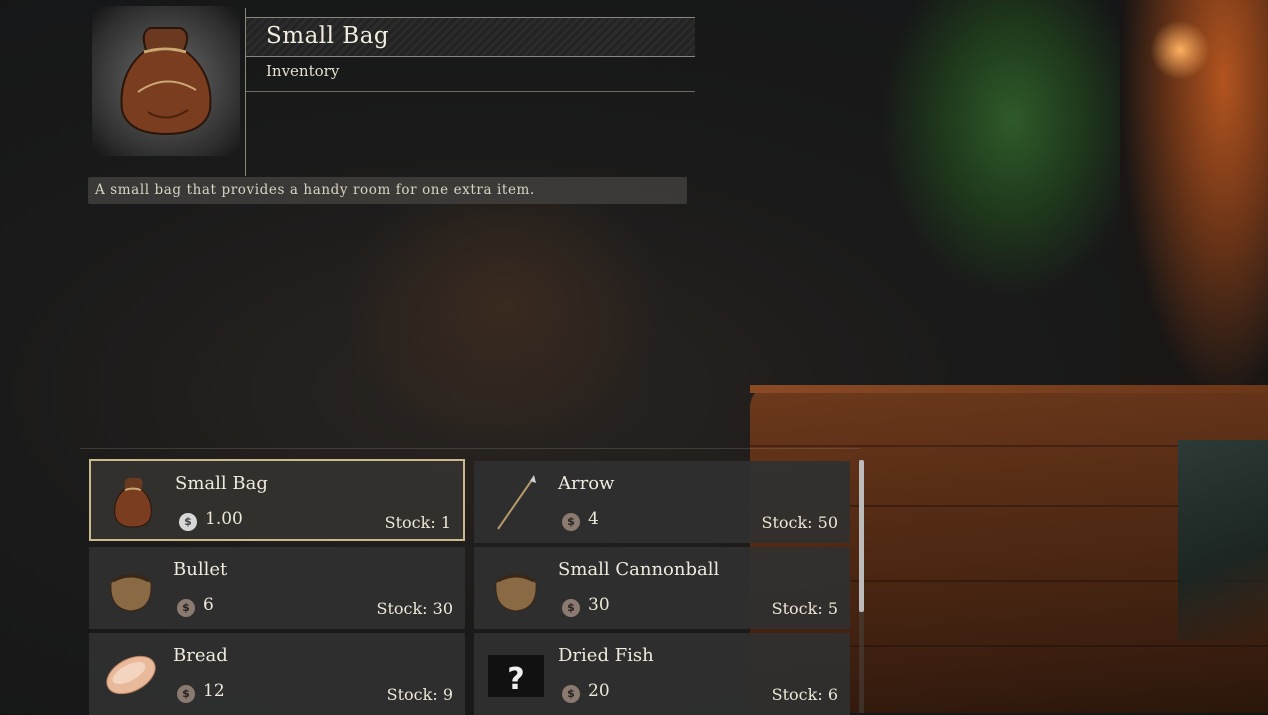 The height and width of the screenshot is (715, 1268). Describe the element at coordinates (1223, 540) in the screenshot. I see `background-cloth` at that location.